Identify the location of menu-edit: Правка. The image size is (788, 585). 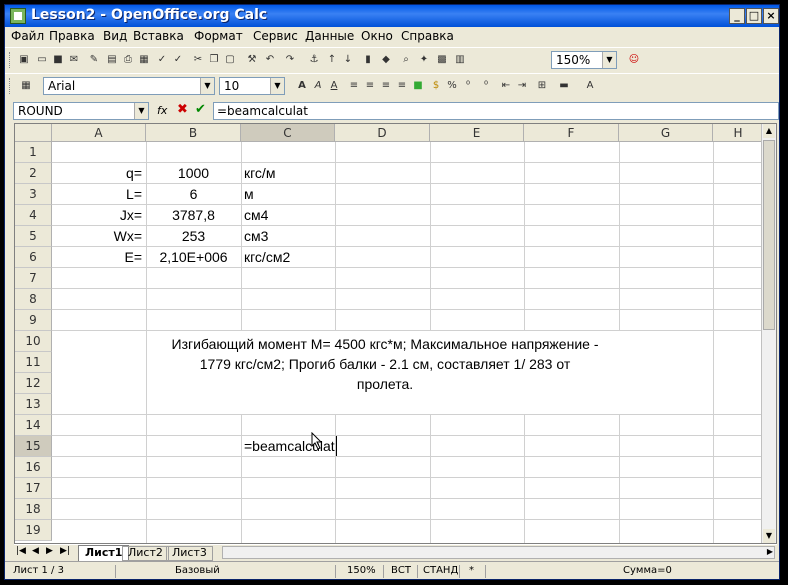
(72, 36).